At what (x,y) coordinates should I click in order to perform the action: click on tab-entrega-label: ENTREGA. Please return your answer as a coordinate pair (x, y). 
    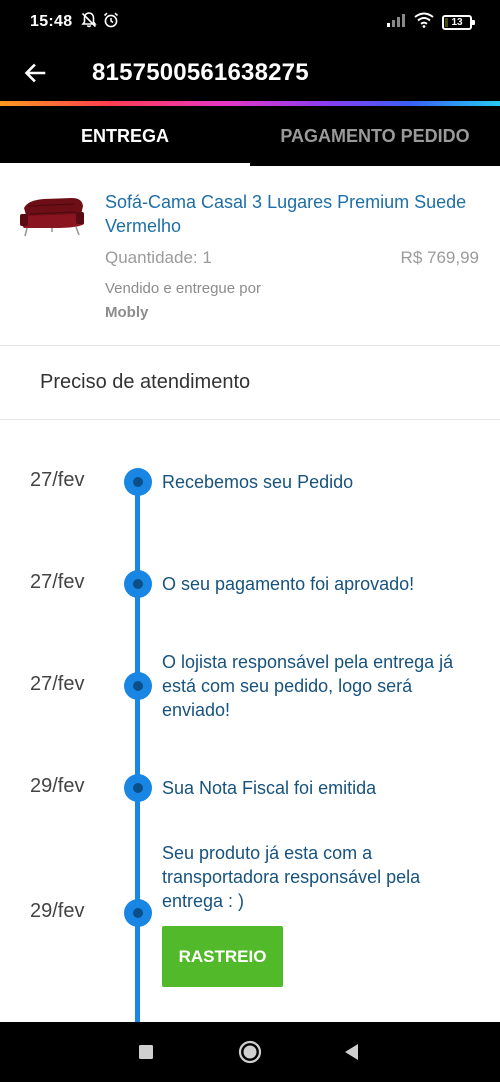
    Looking at the image, I should click on (124, 135).